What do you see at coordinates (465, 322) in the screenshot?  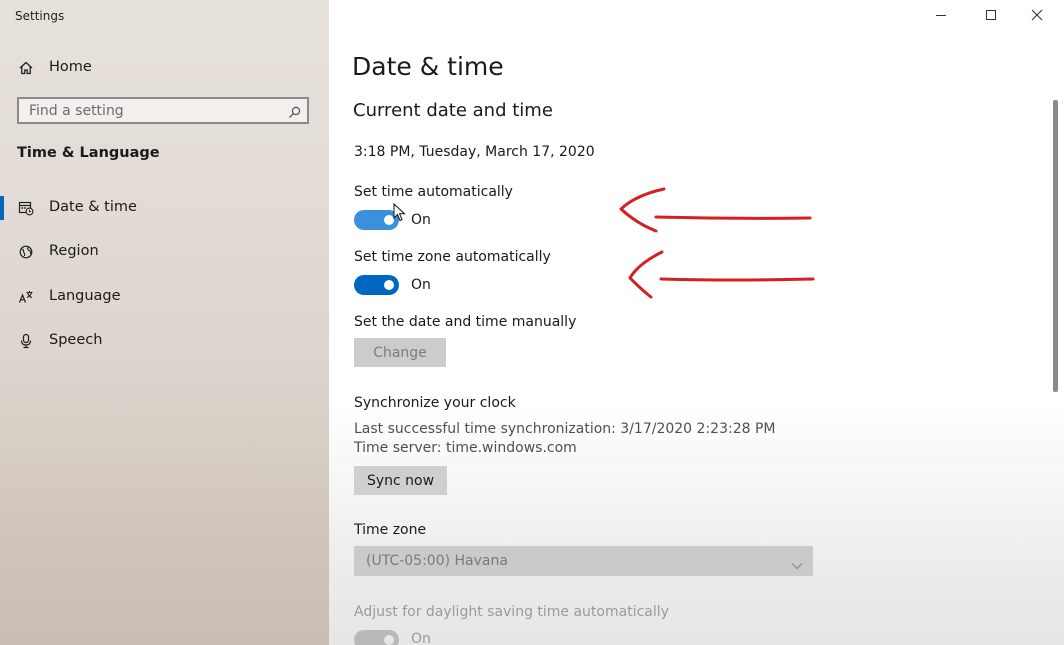 I see `set-manual-label: Set the date and time manually` at bounding box center [465, 322].